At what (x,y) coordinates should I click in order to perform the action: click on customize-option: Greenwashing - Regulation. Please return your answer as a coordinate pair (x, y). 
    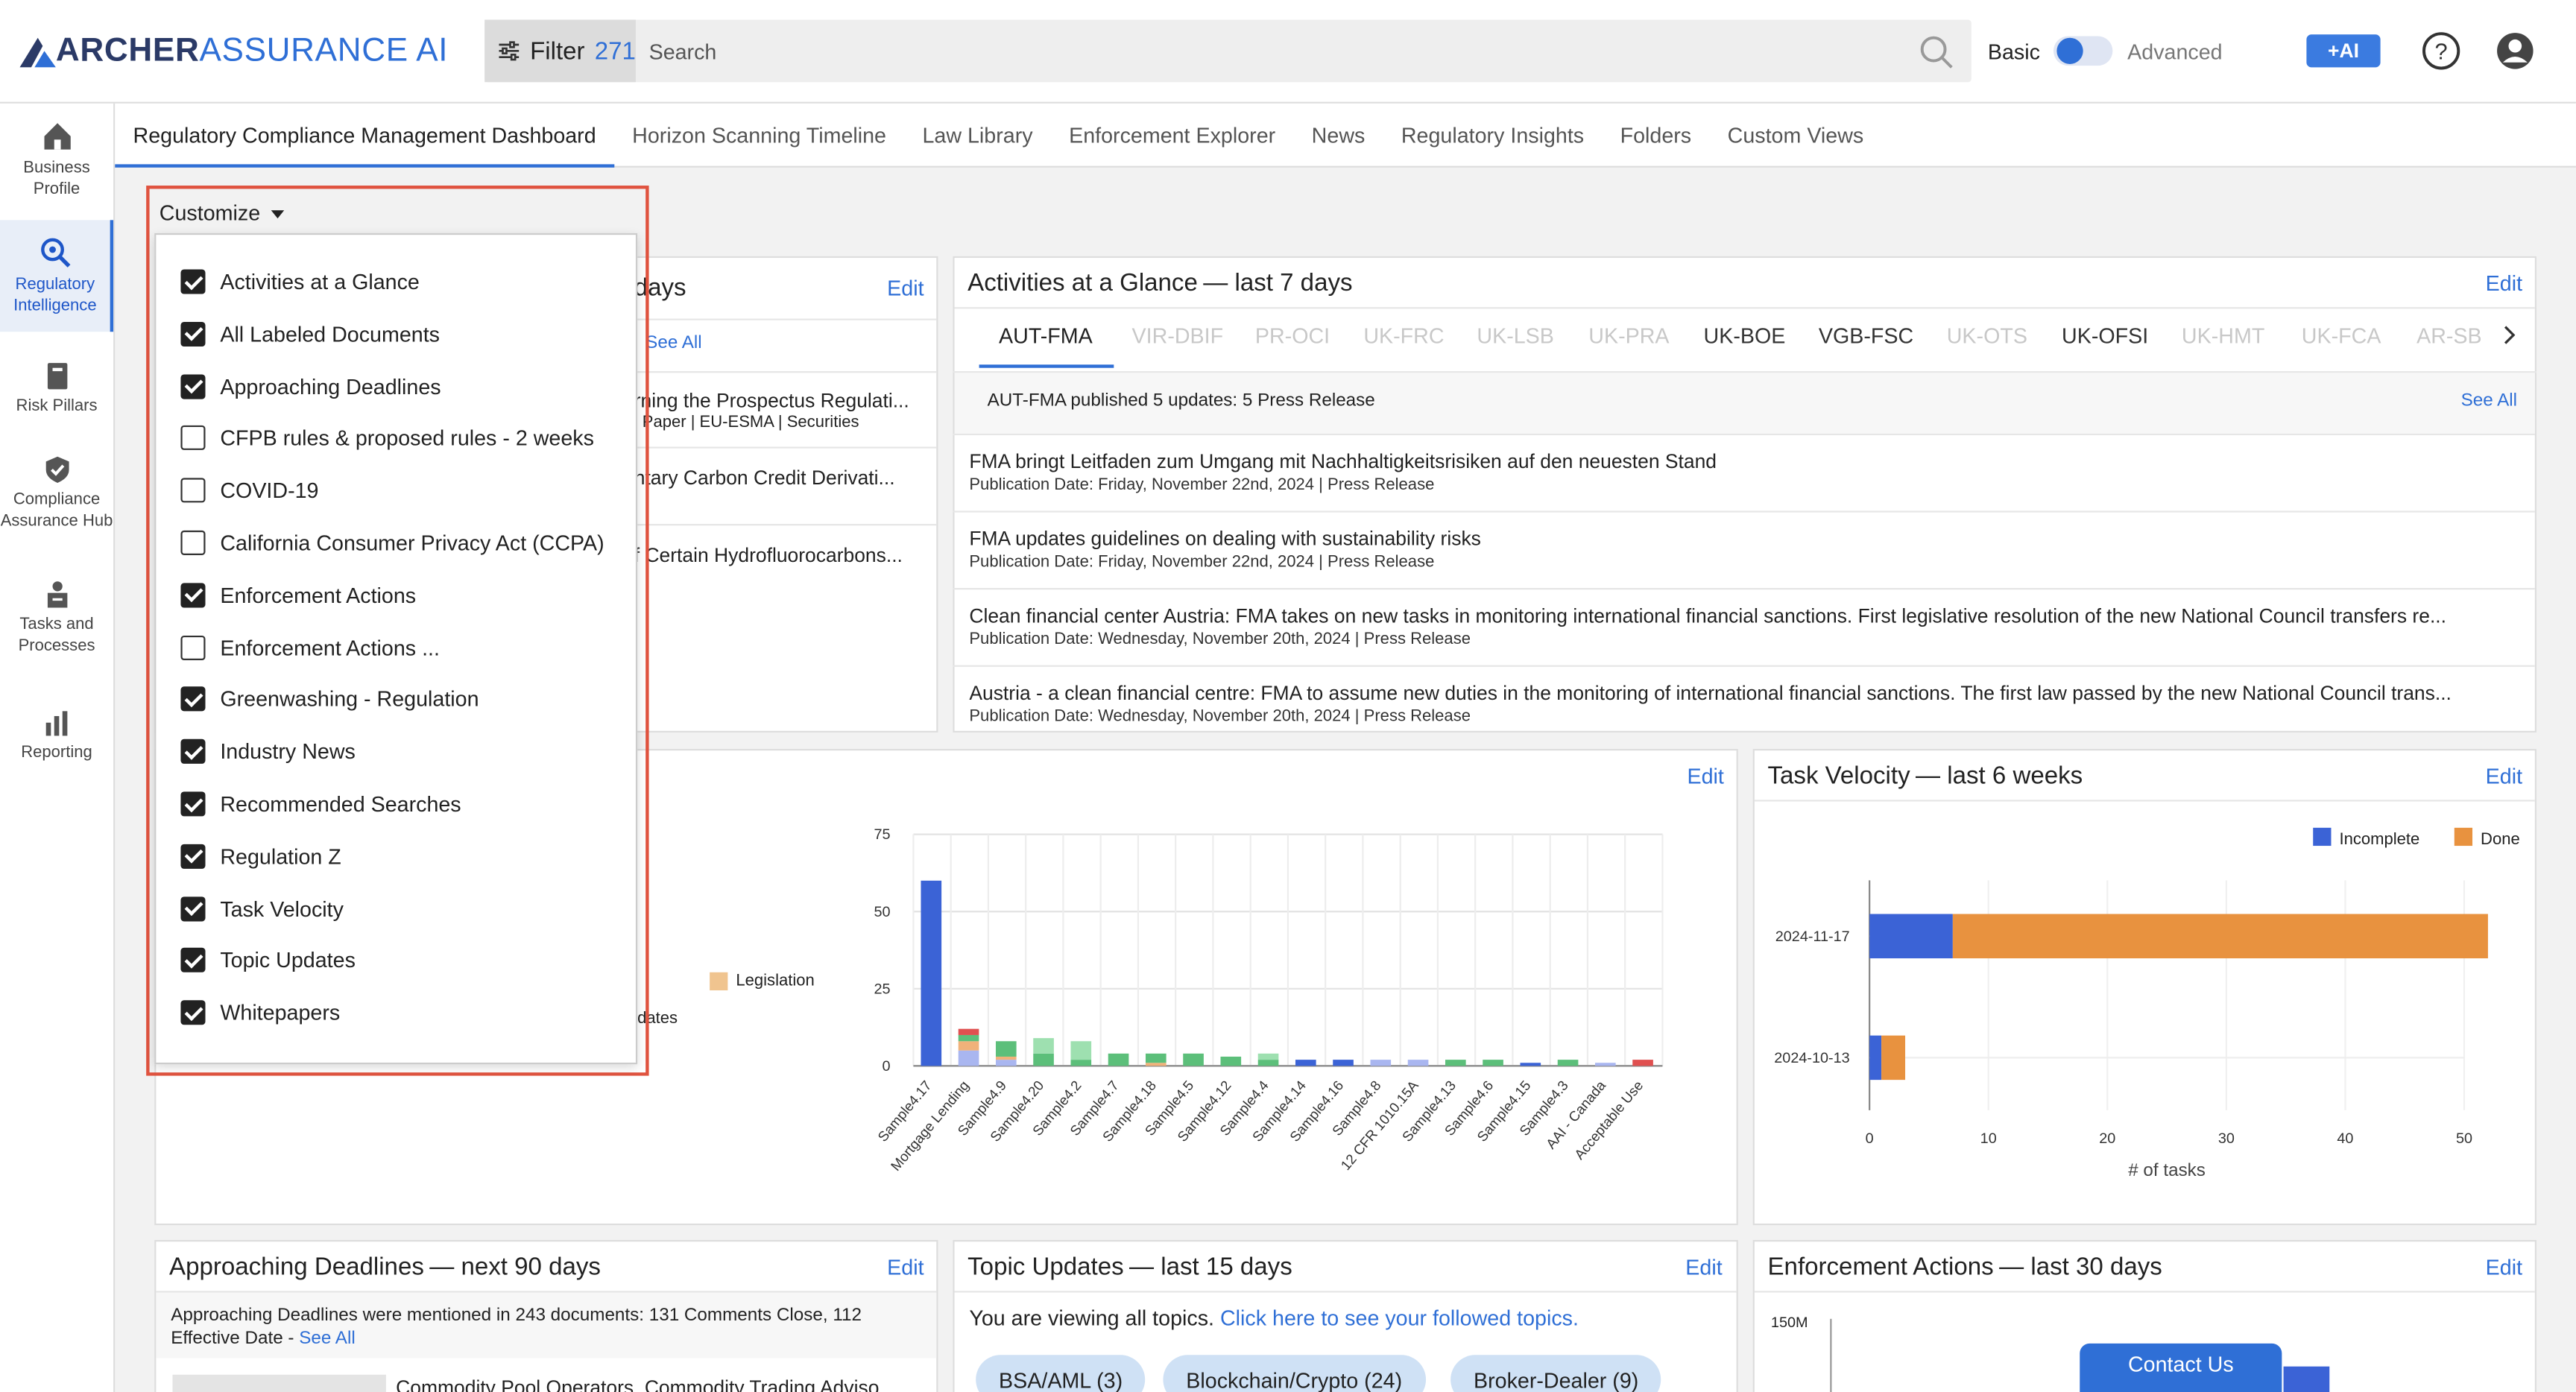
    Looking at the image, I should click on (329, 699).